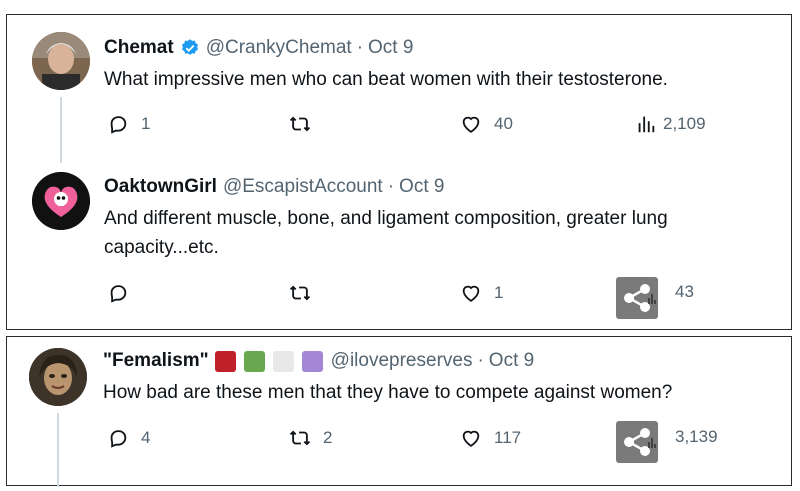 The image size is (800, 491). Describe the element at coordinates (279, 48) in the screenshot. I see `handle: @CrankyChemat` at that location.